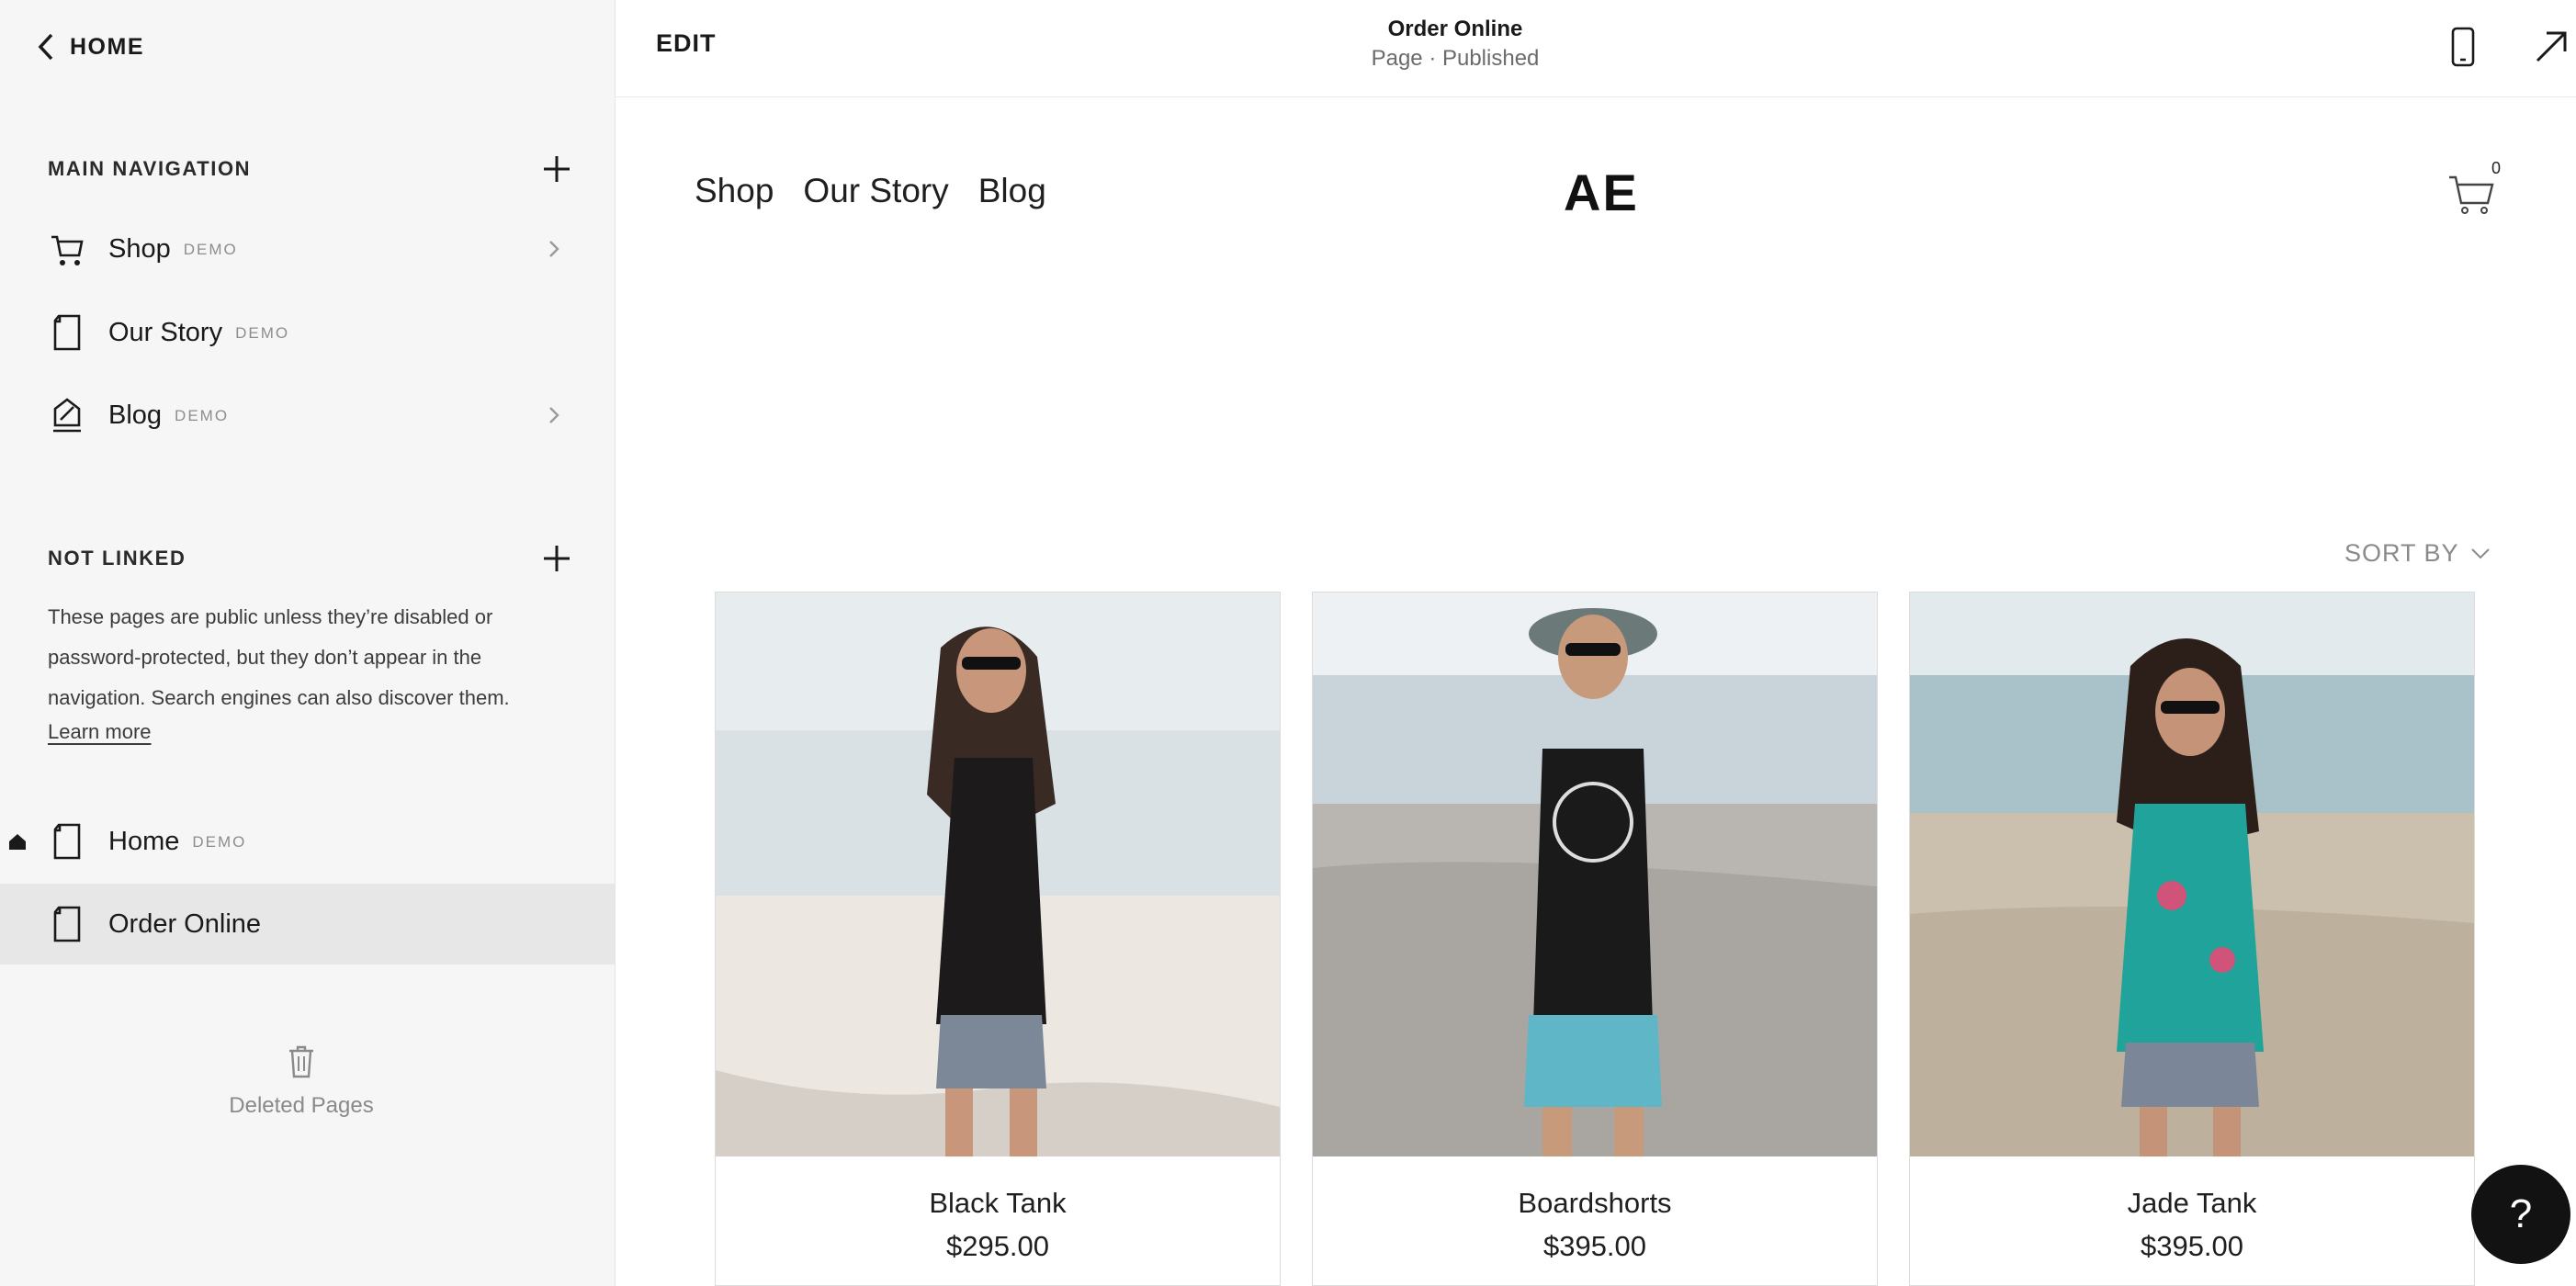 This screenshot has height=1286, width=2576. I want to click on editor-topbar: EDIT Order Online Page · Published, so click(1596, 48).